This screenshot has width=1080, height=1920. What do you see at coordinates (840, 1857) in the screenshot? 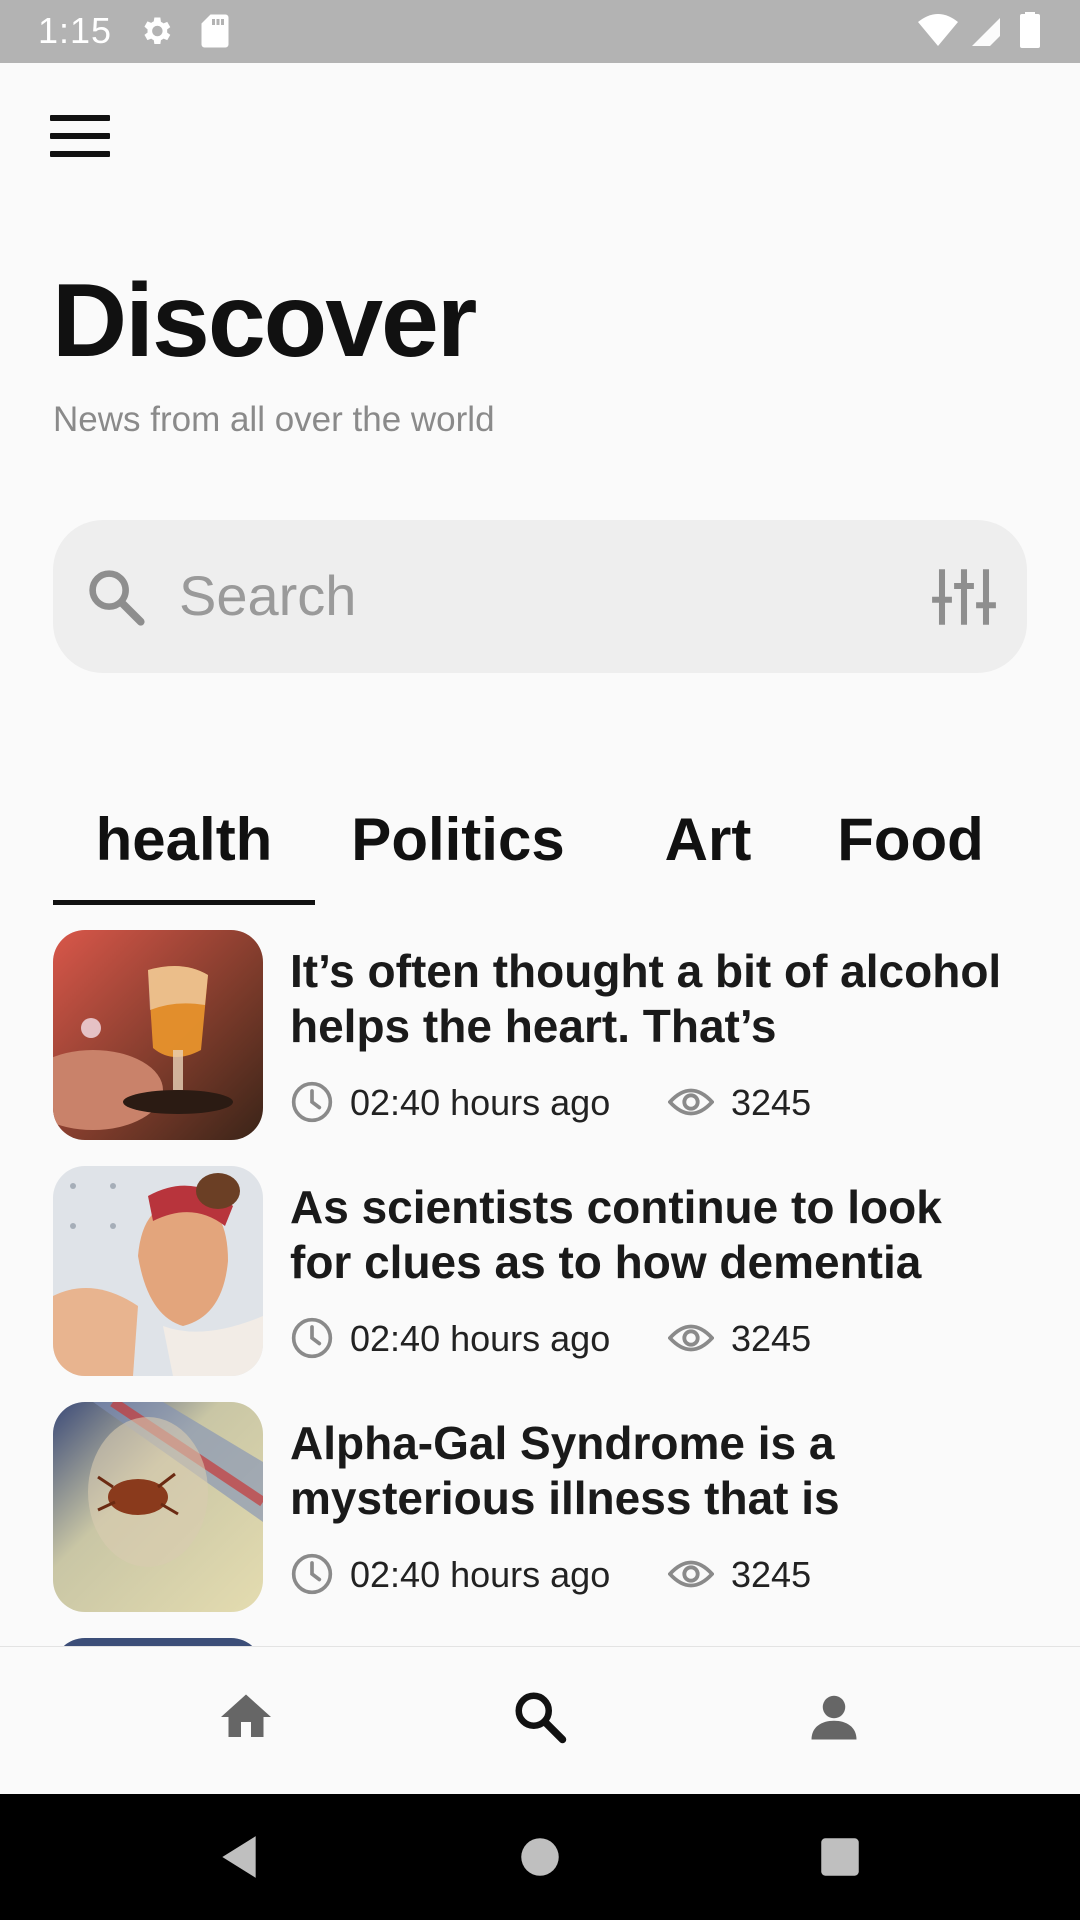
I see `recents-icon` at bounding box center [840, 1857].